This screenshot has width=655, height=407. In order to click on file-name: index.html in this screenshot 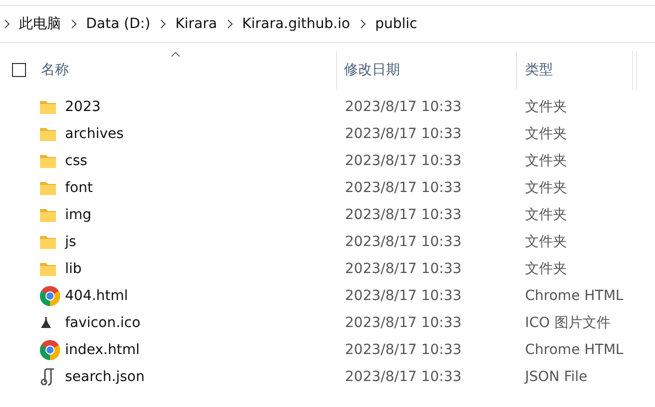, I will do `click(102, 350)`.